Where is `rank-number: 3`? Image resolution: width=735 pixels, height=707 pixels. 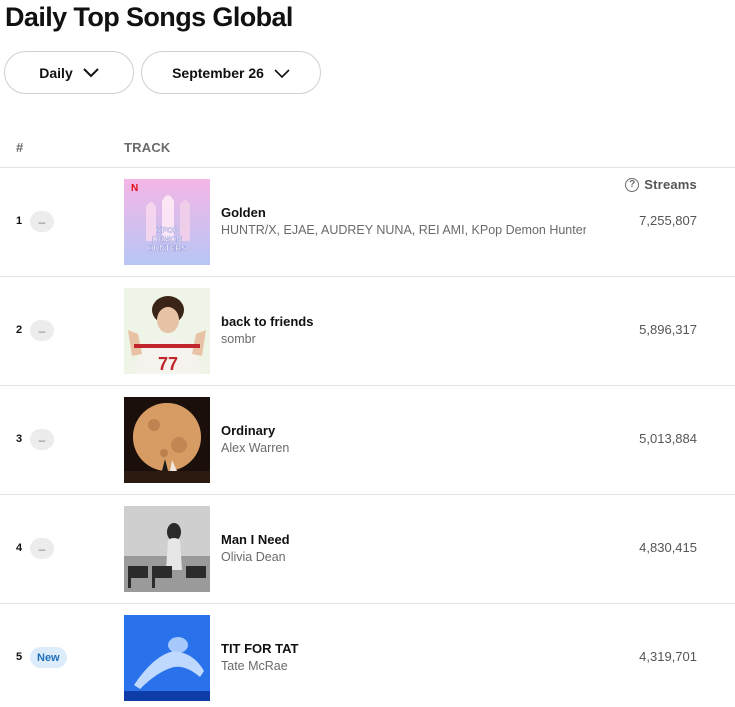
rank-number: 3 is located at coordinates (19, 439).